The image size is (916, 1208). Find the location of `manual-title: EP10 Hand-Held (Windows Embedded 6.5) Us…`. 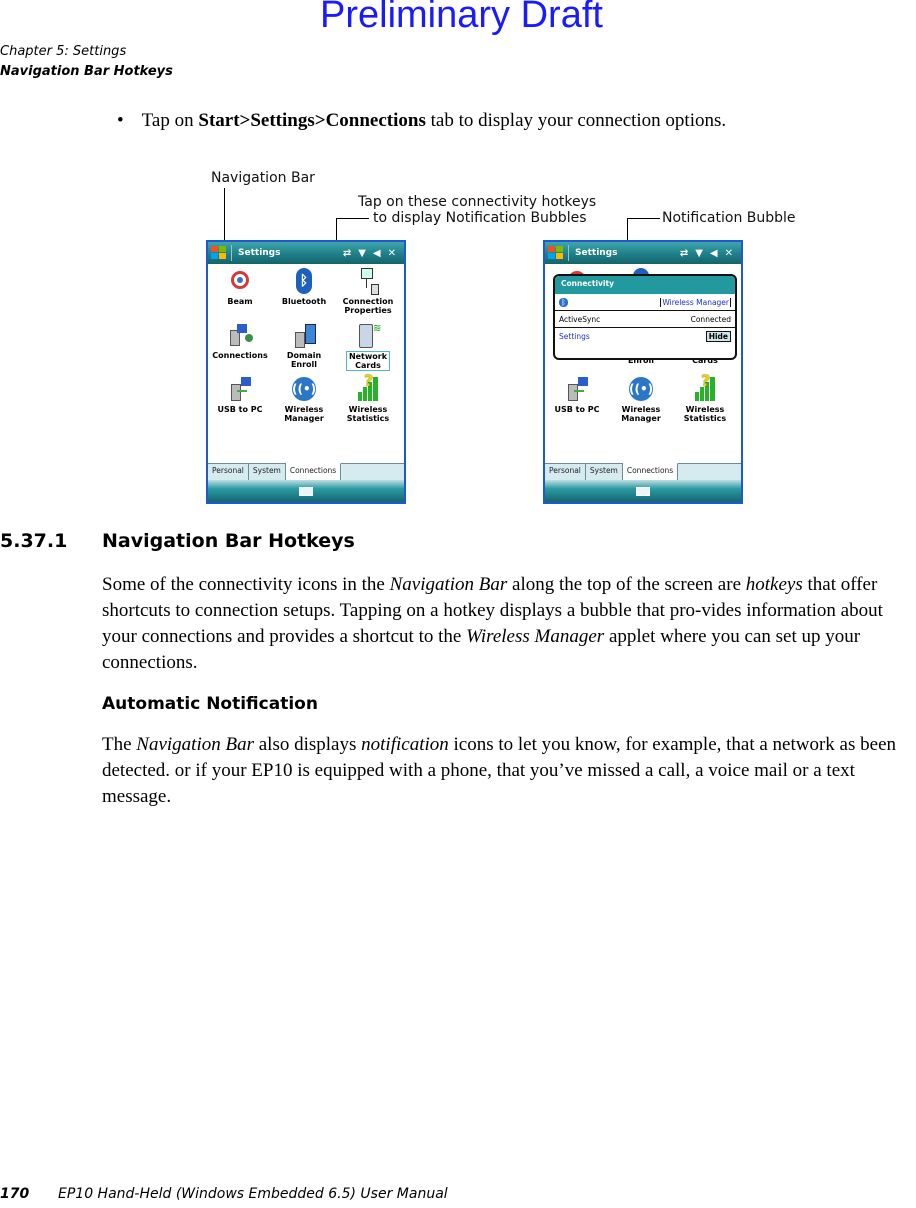

manual-title: EP10 Hand-Held (Windows Embedded 6.5) Us… is located at coordinates (253, 1194).